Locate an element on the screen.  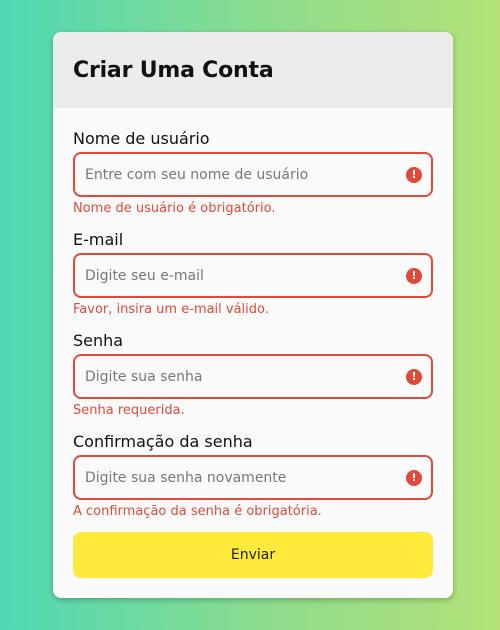
email-label: E-mail is located at coordinates (98, 239).